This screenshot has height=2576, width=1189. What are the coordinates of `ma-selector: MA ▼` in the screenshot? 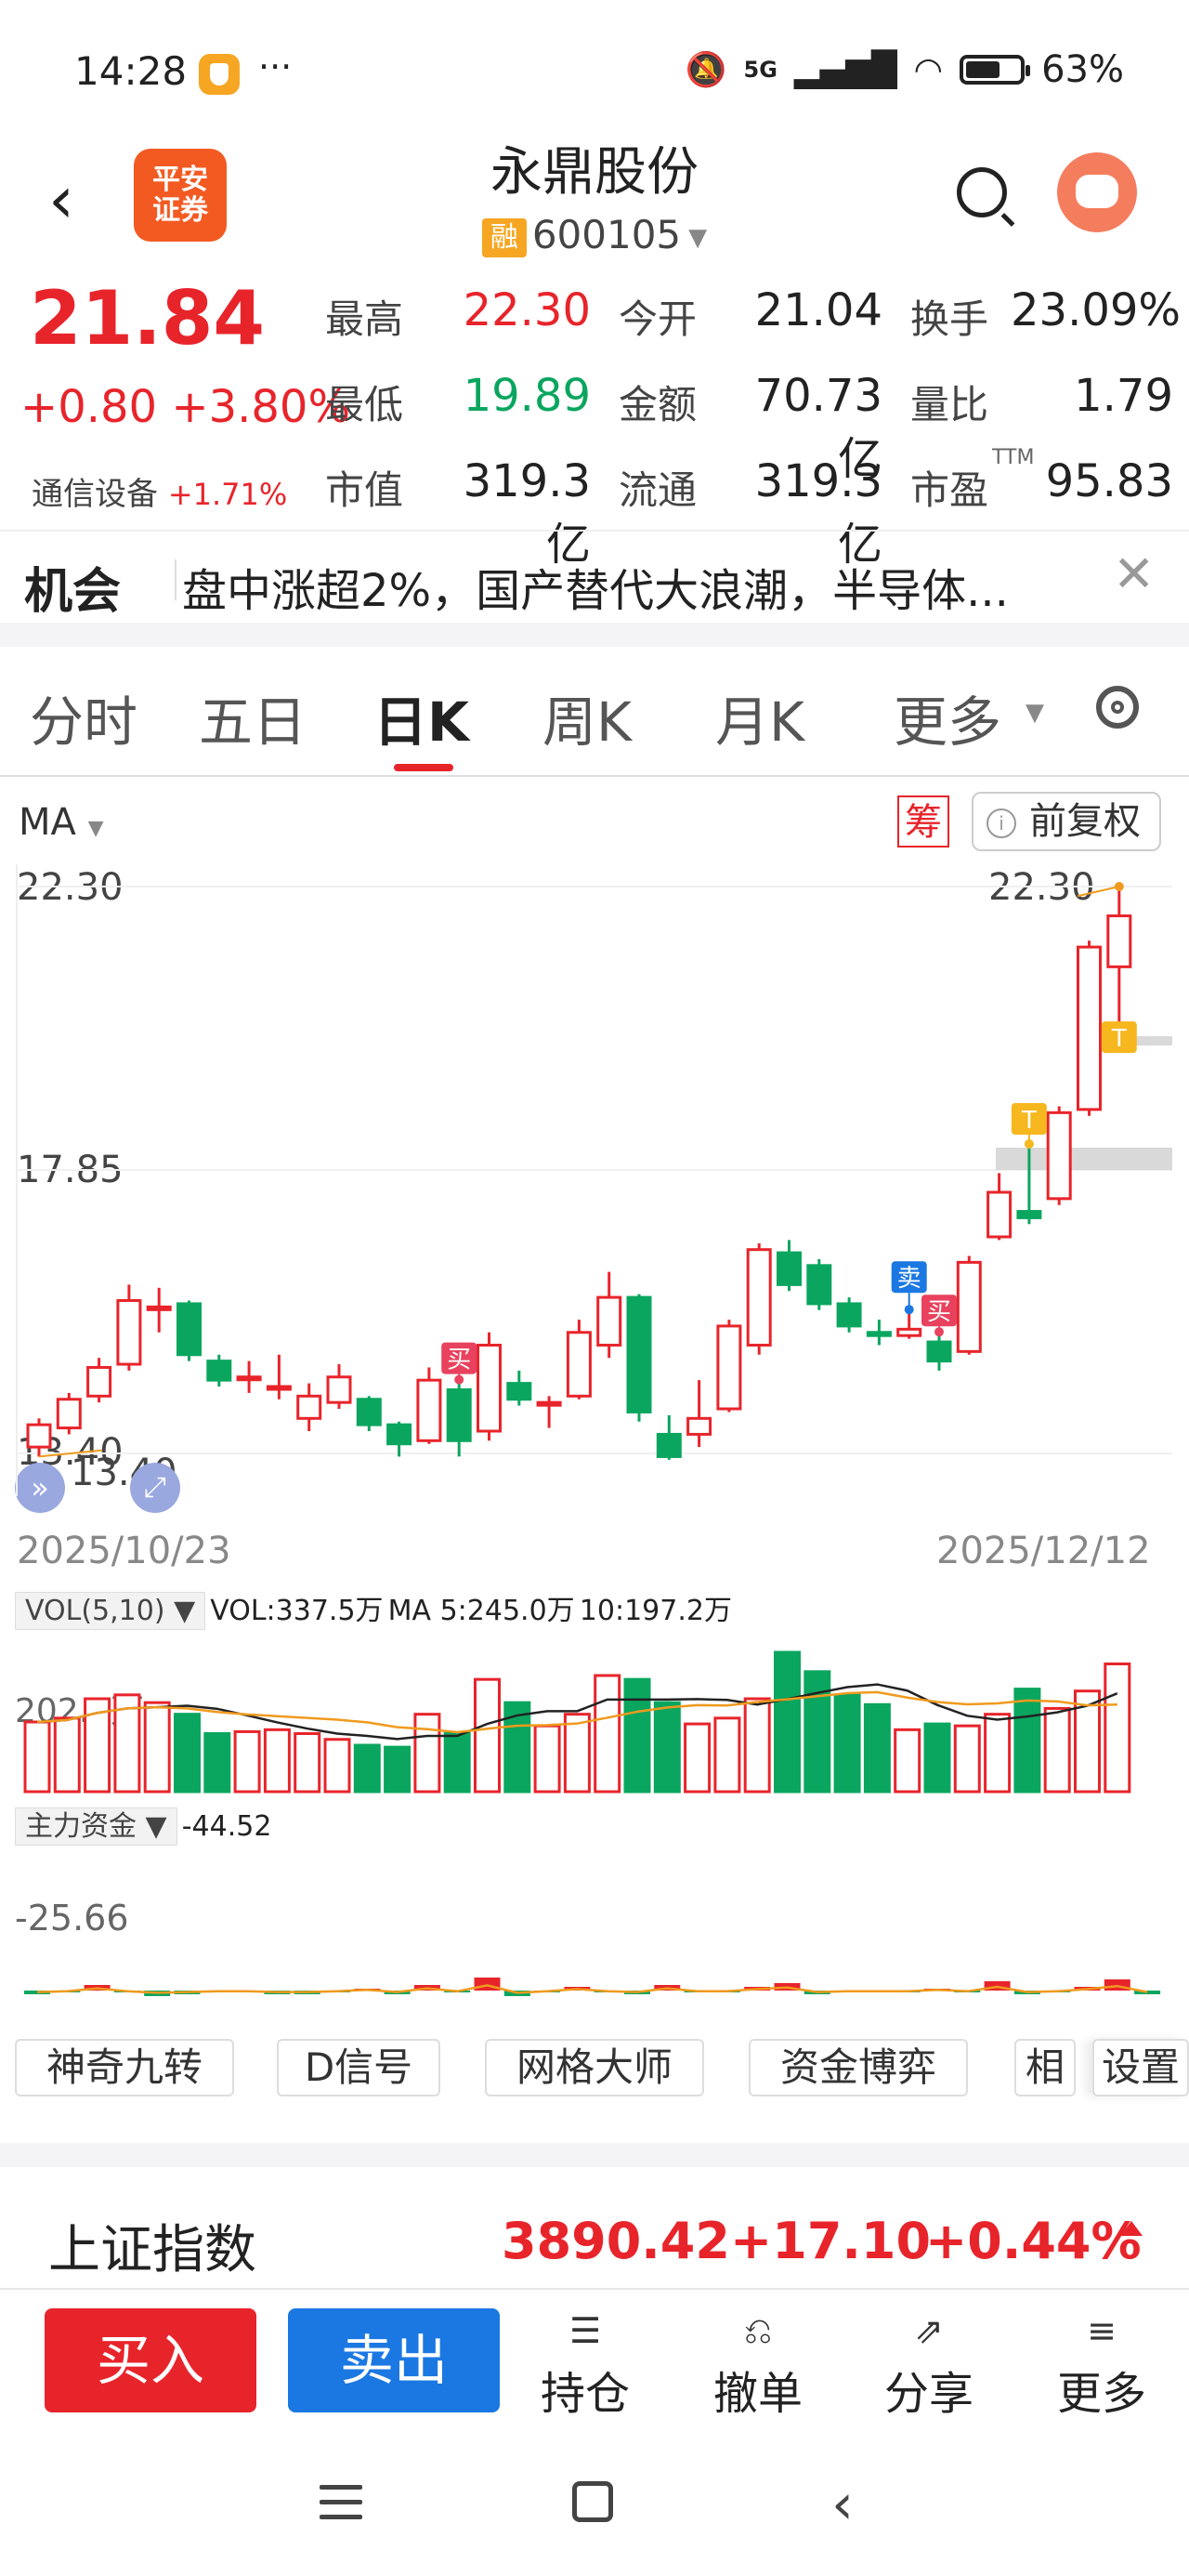 It's located at (62, 822).